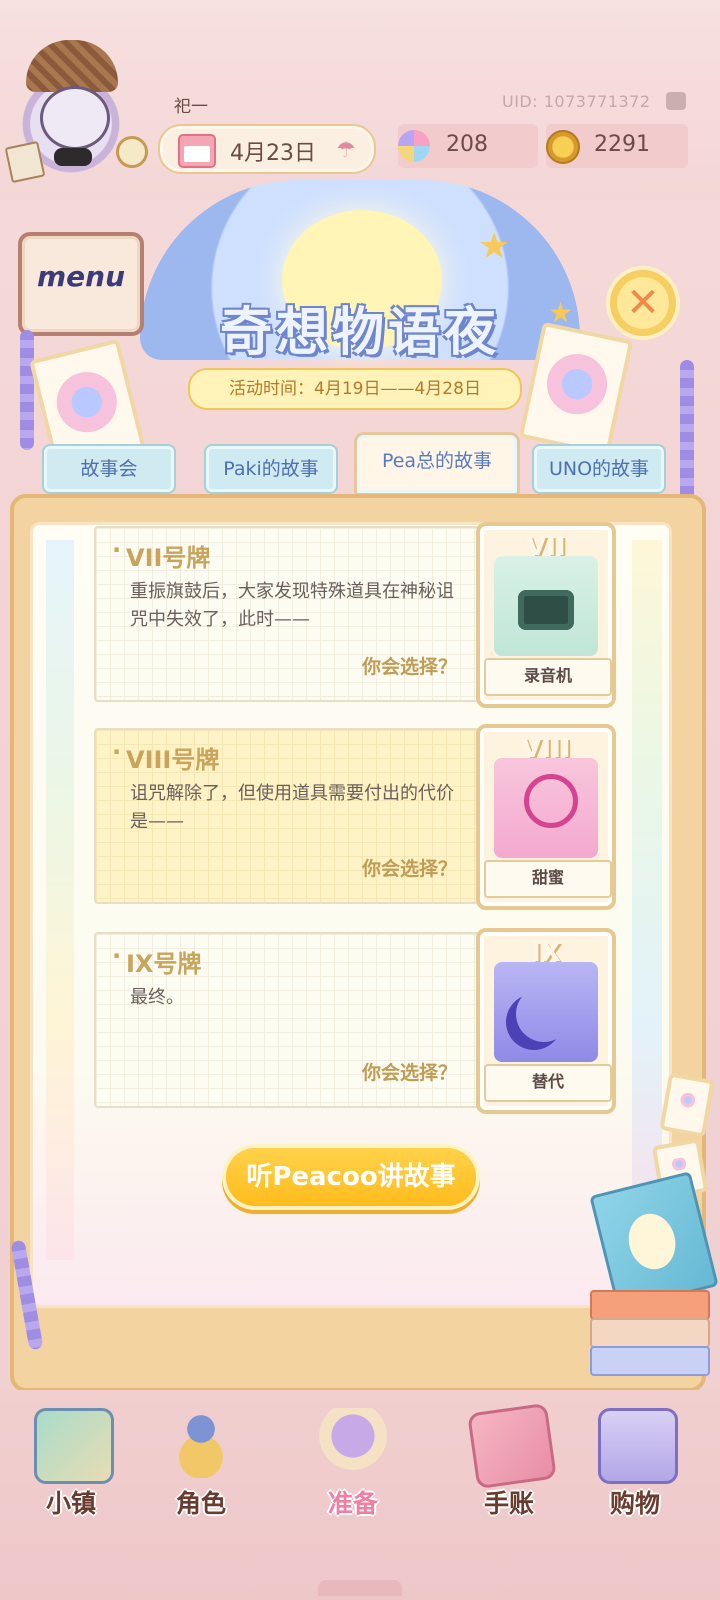 Image resolution: width=720 pixels, height=1600 pixels. I want to click on story-description: 重振旗鼓后，大家发现特殊道具在神秘诅咒中失效了，此时——, so click(292, 605).